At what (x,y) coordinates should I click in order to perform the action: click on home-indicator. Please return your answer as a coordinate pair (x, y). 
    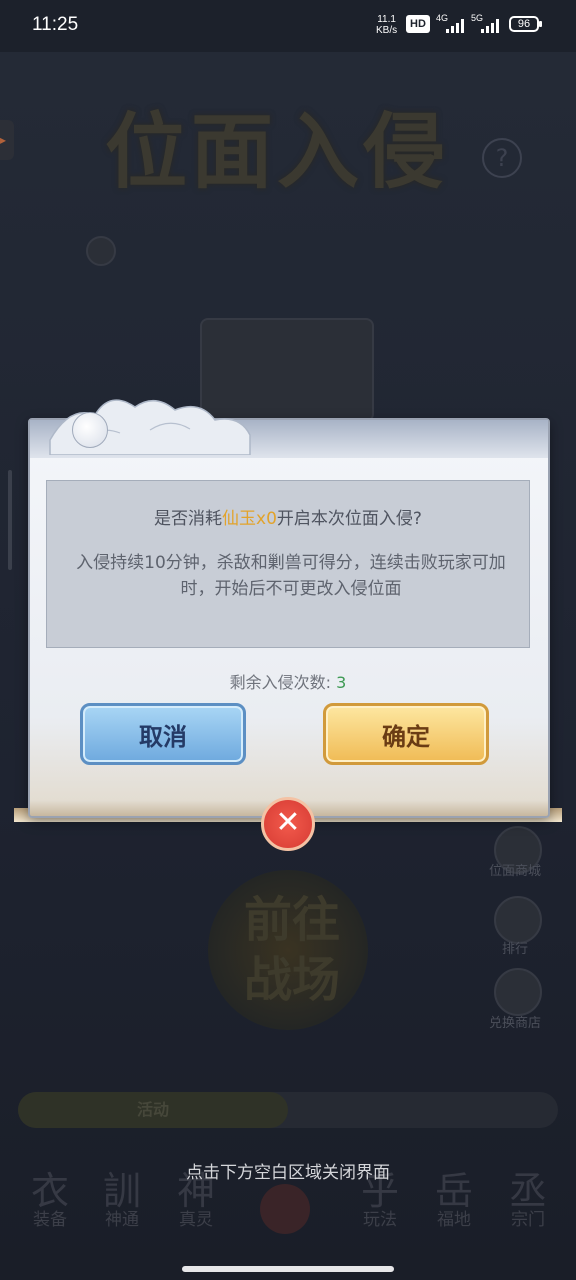
    Looking at the image, I should click on (288, 1269).